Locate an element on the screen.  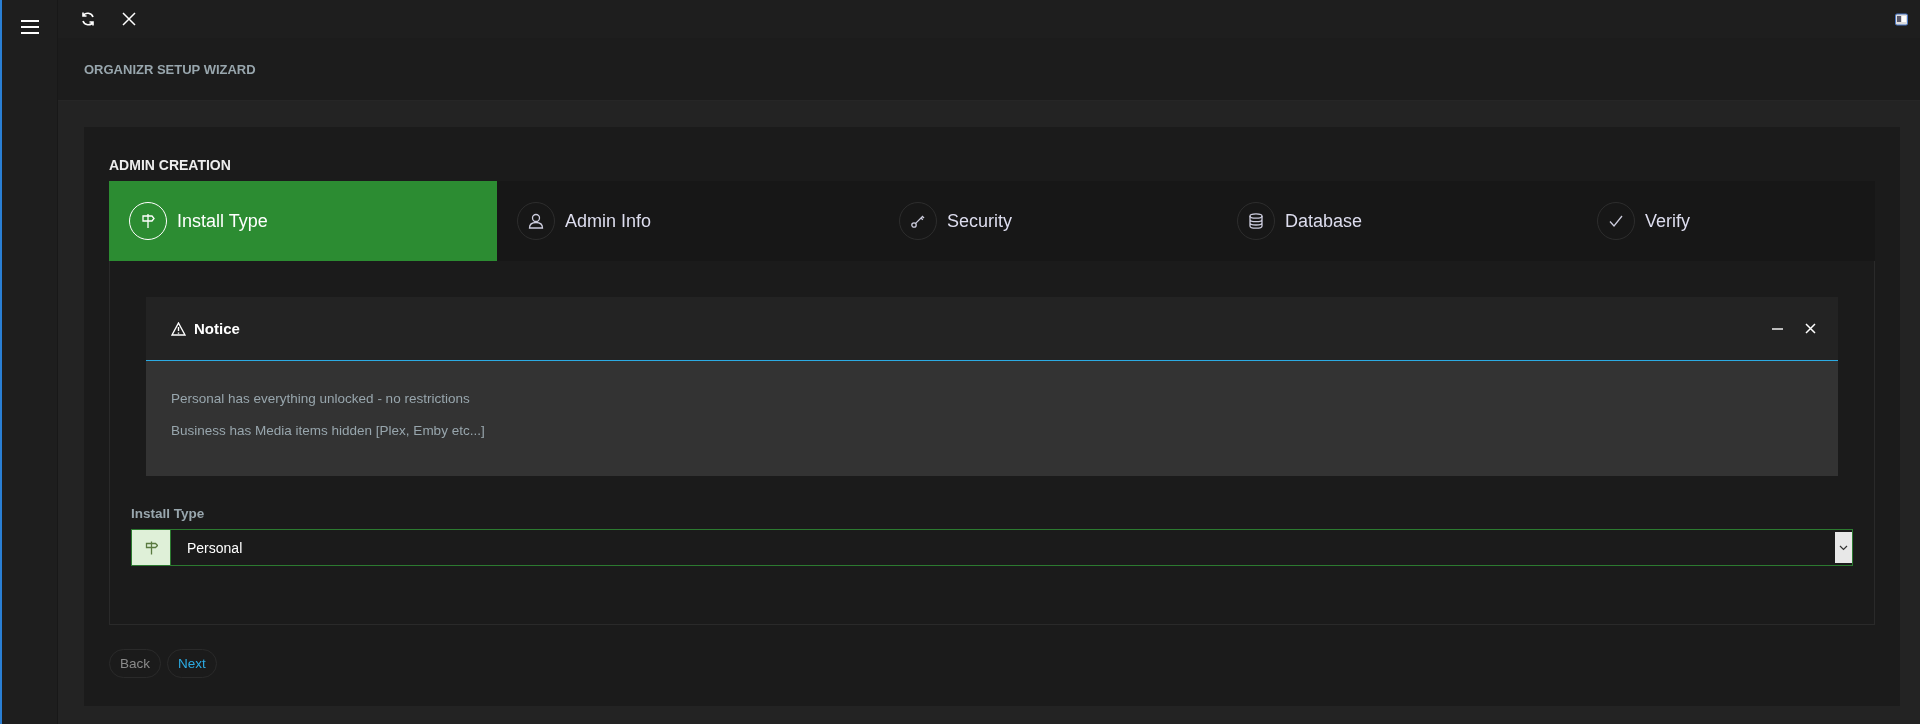
field-label: Install Type is located at coordinates (168, 513).